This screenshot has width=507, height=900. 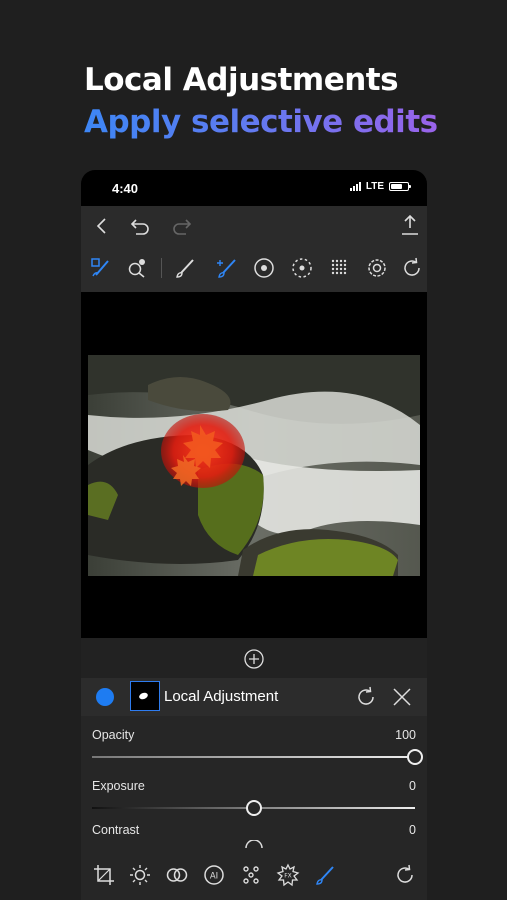 I want to click on exposure-value: 0, so click(x=412, y=786).